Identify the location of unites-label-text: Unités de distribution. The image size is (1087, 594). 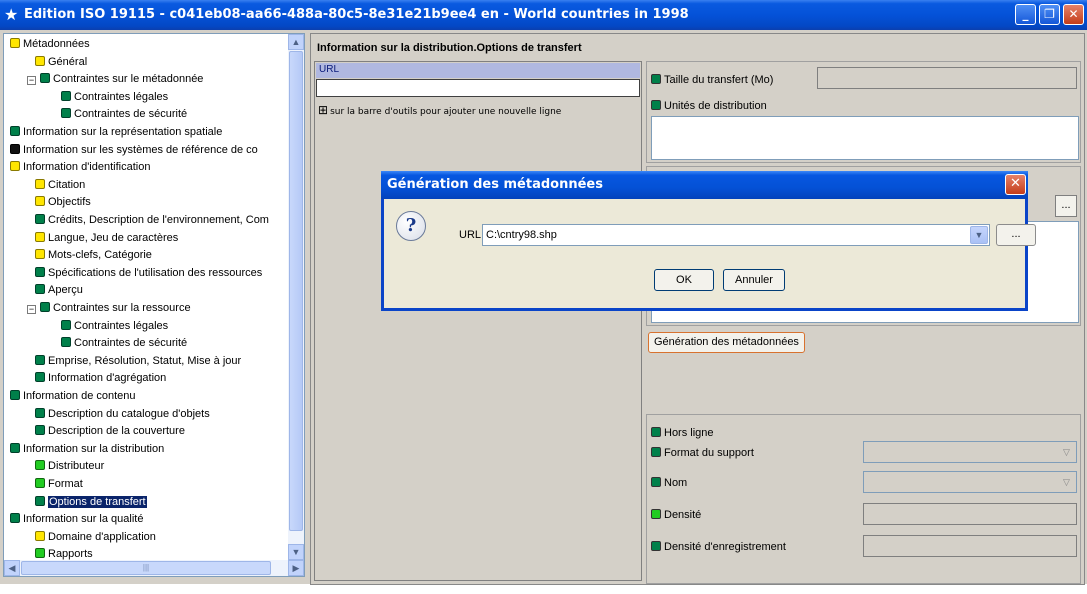
(715, 106).